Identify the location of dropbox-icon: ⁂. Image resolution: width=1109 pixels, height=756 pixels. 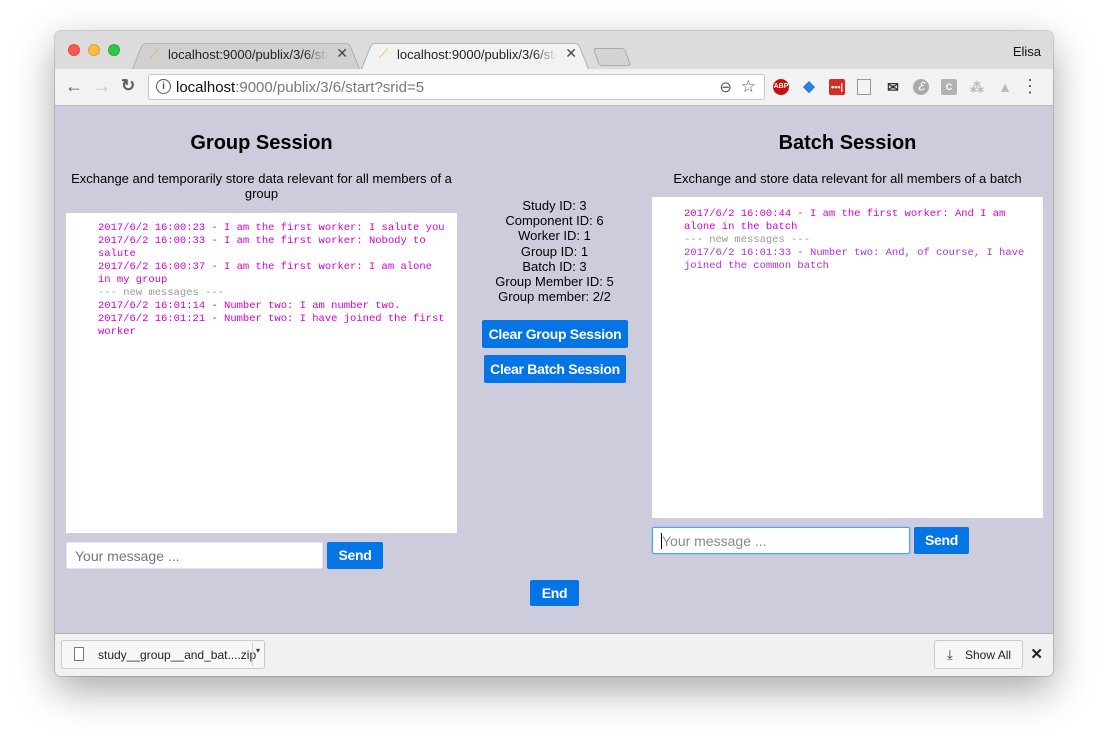
(977, 87).